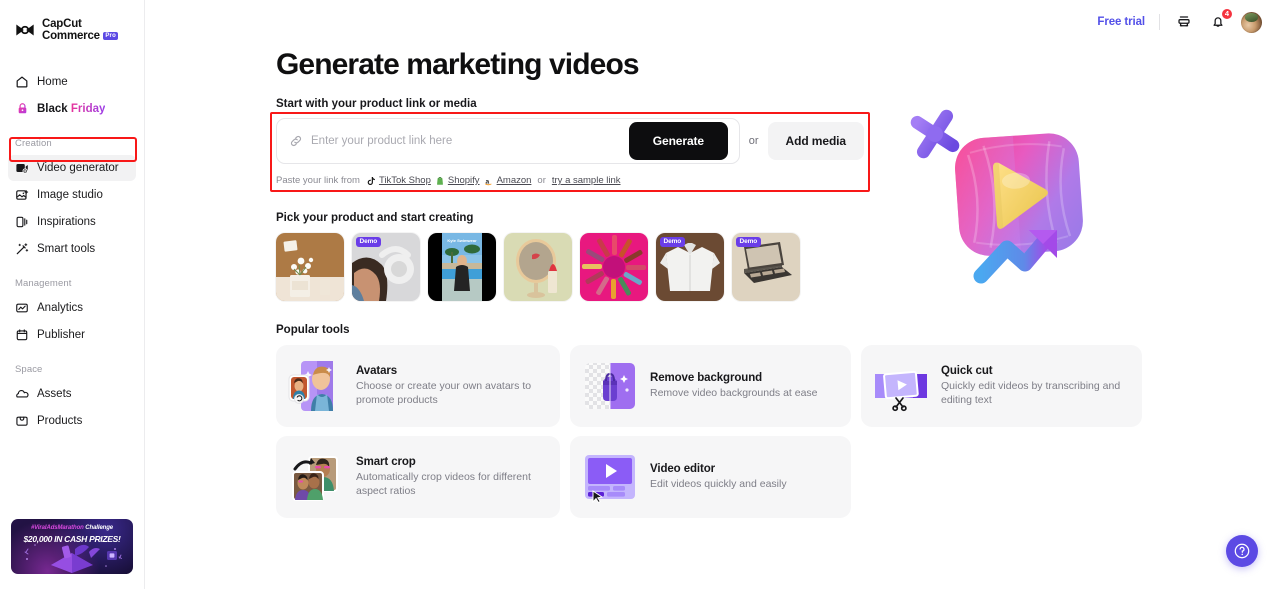 The height and width of the screenshot is (589, 1280). I want to click on product-thumb-woman-poolside: Kyte Swimwear, so click(462, 267).